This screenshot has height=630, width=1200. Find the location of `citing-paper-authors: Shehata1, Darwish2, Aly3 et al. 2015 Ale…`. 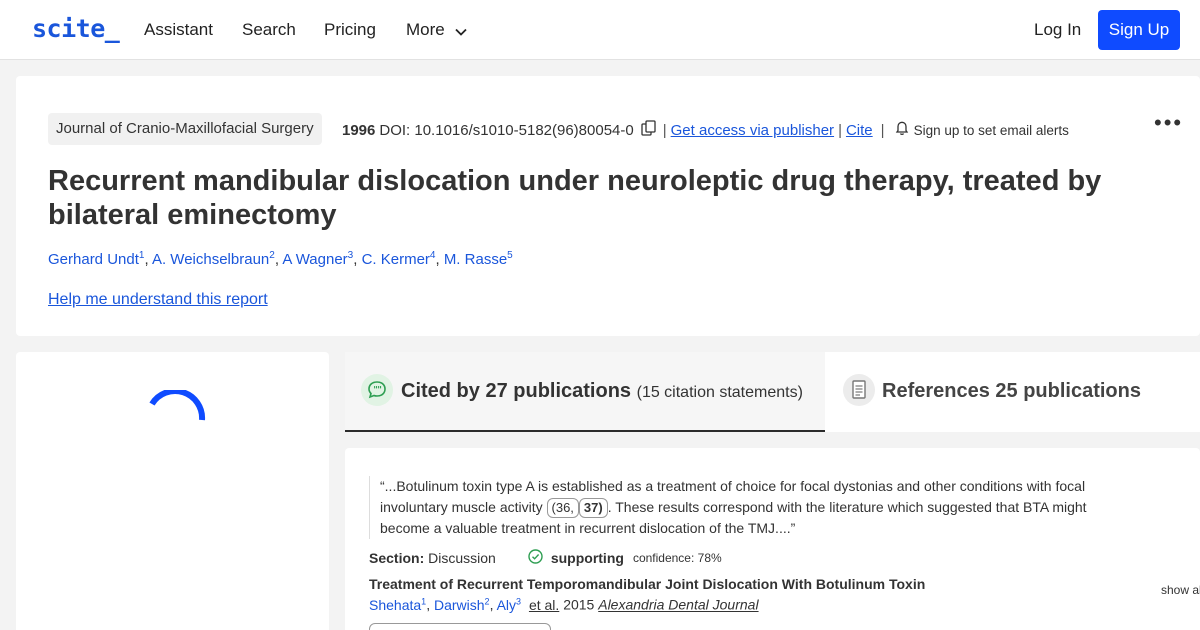

citing-paper-authors: Shehata1, Darwish2, Aly3 et al. 2015 Ale… is located at coordinates (564, 604).